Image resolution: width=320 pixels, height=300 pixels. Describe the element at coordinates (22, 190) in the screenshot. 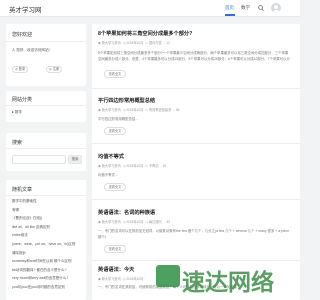

I see `random-articles-title: 随机文章` at that location.